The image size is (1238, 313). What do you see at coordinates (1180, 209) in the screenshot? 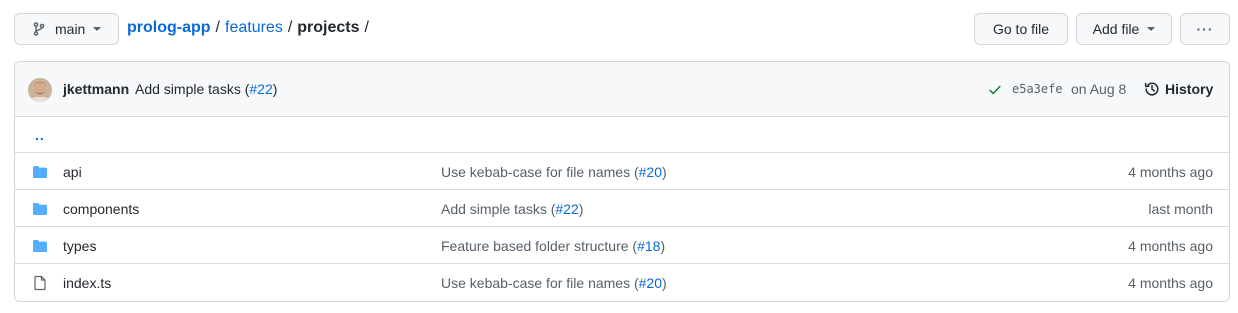
I see `file-age: last month` at bounding box center [1180, 209].